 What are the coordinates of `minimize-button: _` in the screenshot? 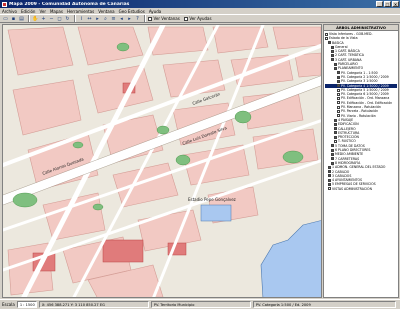 It's located at (379, 4).